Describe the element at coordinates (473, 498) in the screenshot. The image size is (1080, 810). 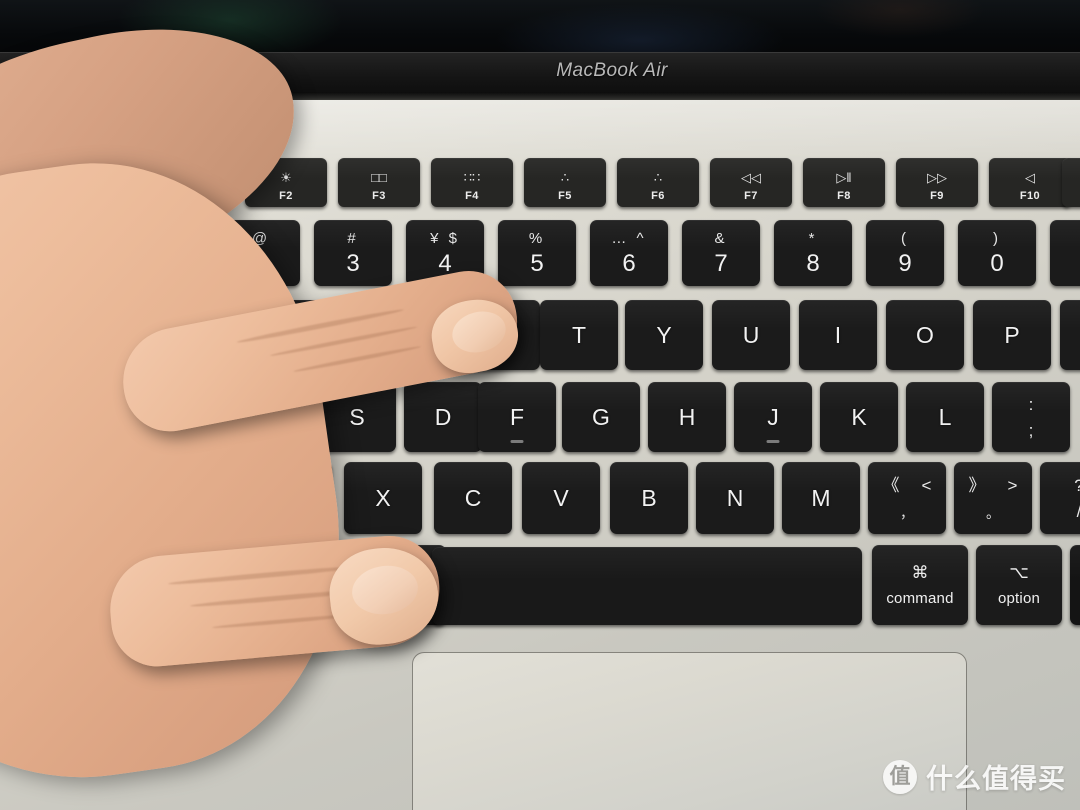
I see `key-c: C` at that location.